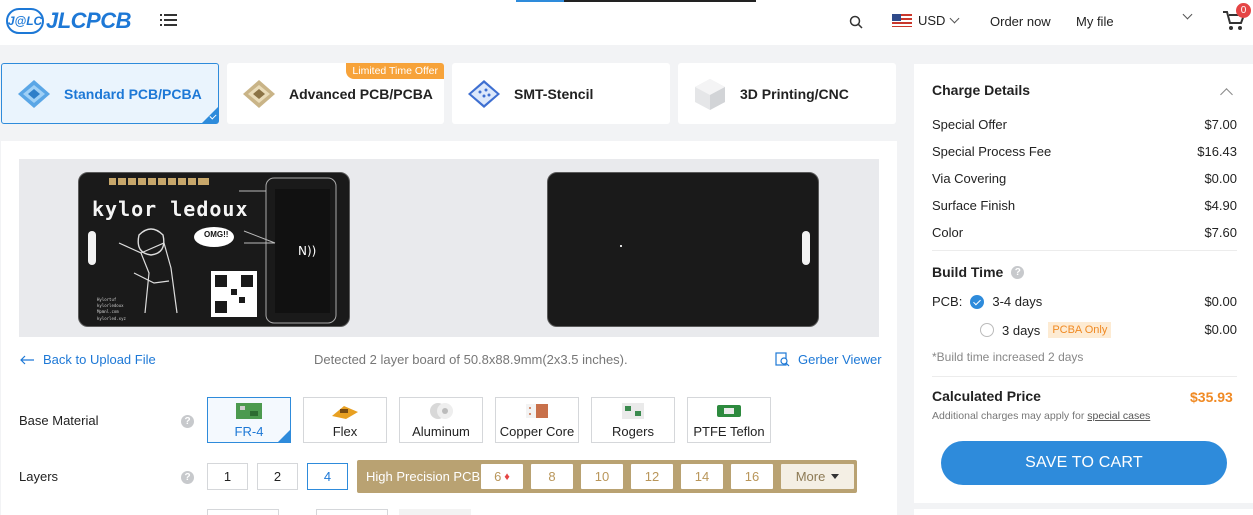  What do you see at coordinates (987, 330) in the screenshot?
I see `radio-unselected` at bounding box center [987, 330].